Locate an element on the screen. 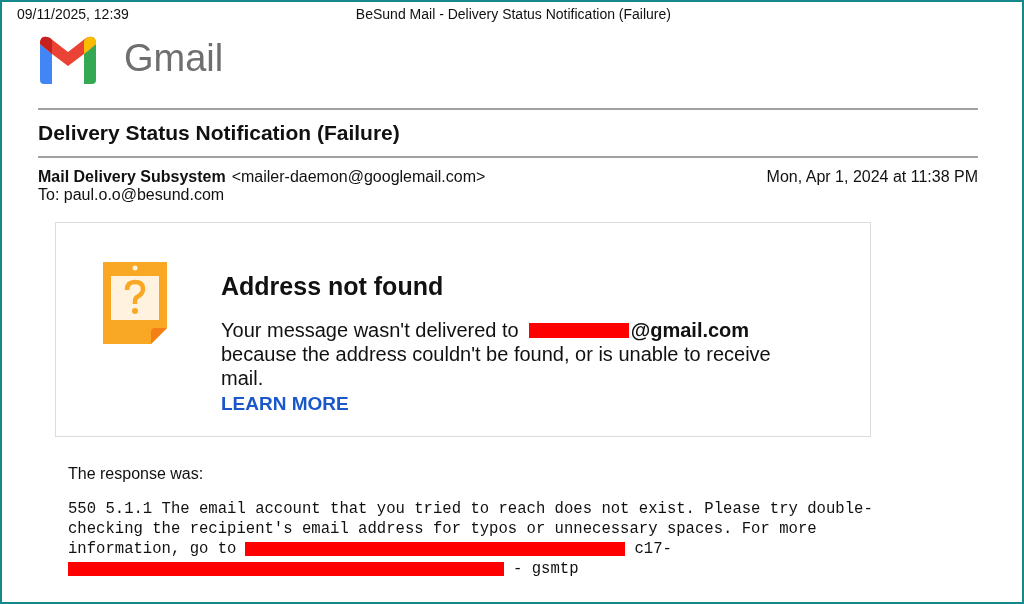  print-title: BeSund Mail - Delivery Status Notification (Failure) is located at coordinates (513, 15).